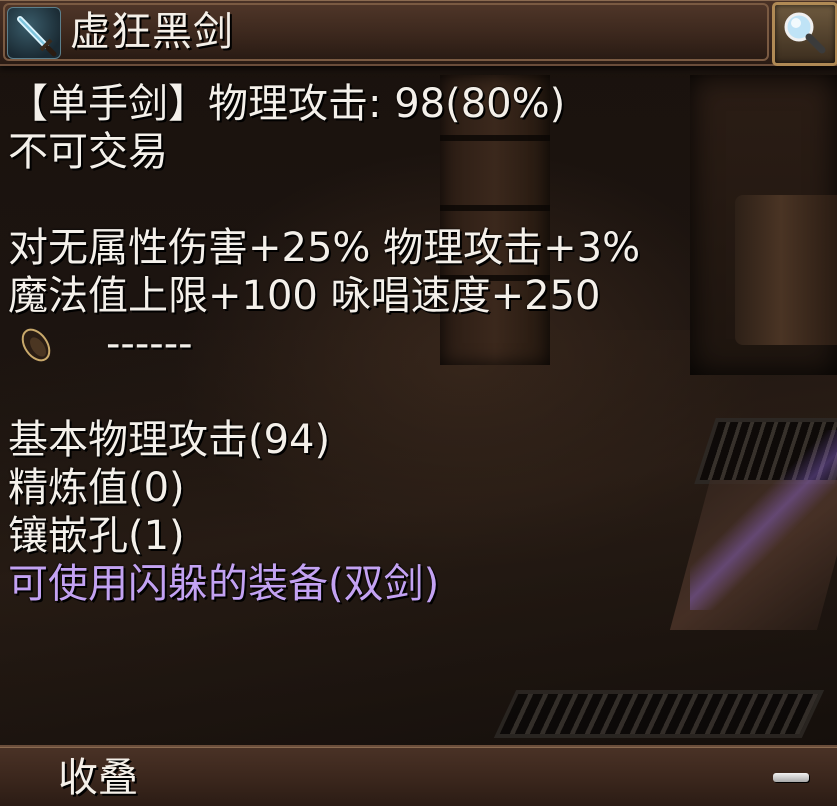 The image size is (837, 806). I want to click on collapse-bar: 收叠, so click(418, 775).